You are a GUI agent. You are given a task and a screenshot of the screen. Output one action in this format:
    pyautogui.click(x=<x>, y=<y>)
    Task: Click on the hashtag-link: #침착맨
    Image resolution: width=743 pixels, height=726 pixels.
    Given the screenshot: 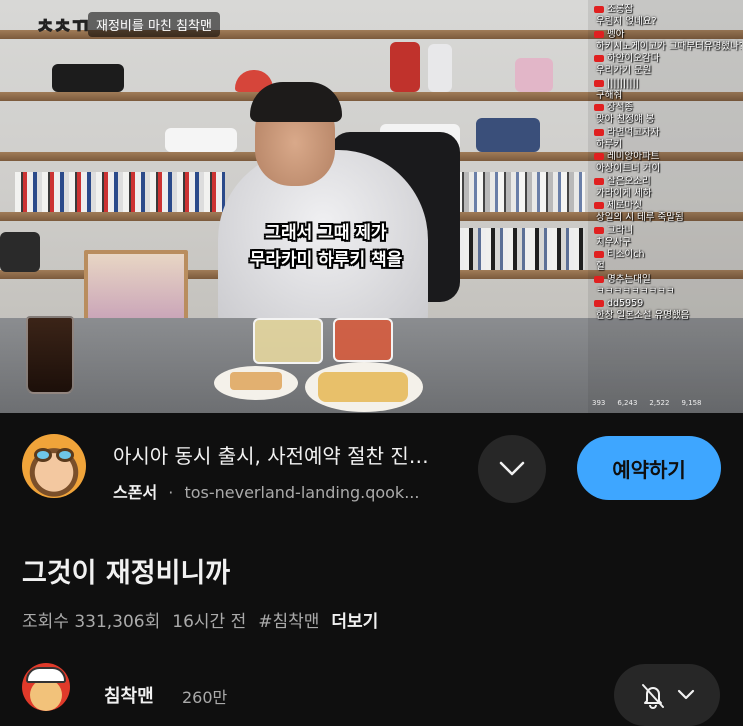 What is the action you would take?
    pyautogui.click(x=288, y=619)
    